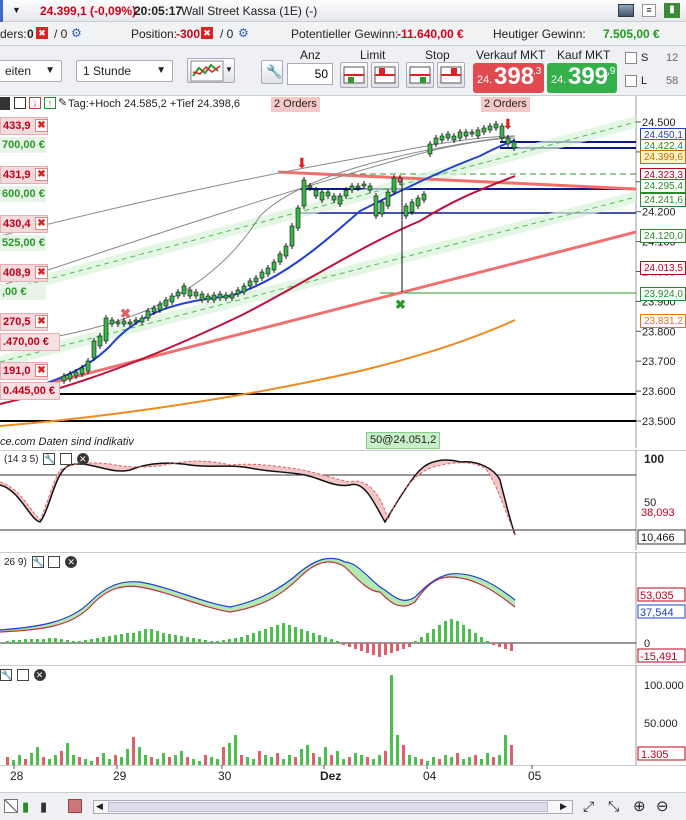  I want to click on zoom-fit-icon: ⤢, so click(588, 806).